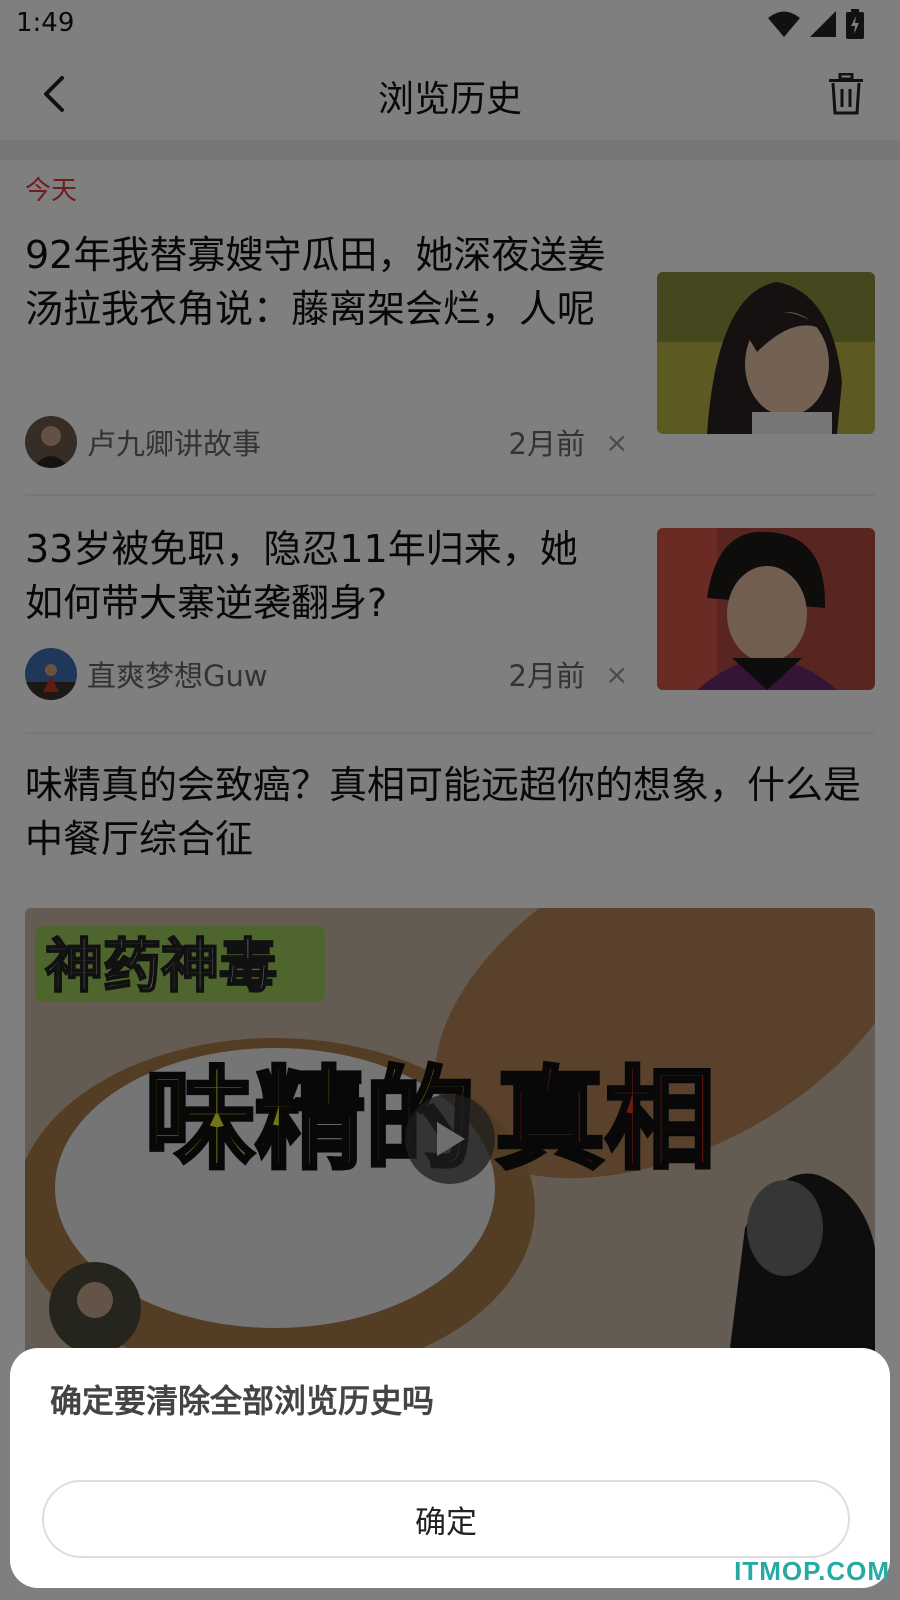  Describe the element at coordinates (812, 1571) in the screenshot. I see `watermark: ITMOP.COM` at that location.